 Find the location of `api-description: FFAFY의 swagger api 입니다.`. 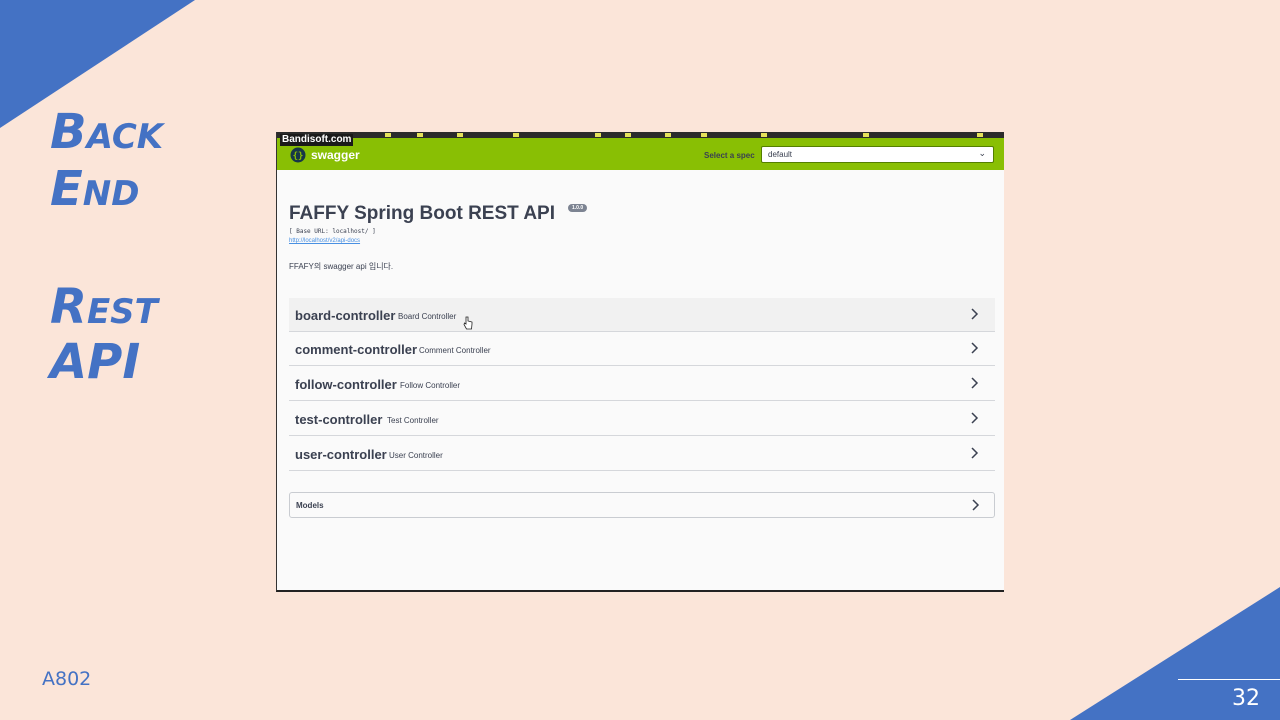

api-description: FFAFY의 swagger api 입니다. is located at coordinates (341, 266).